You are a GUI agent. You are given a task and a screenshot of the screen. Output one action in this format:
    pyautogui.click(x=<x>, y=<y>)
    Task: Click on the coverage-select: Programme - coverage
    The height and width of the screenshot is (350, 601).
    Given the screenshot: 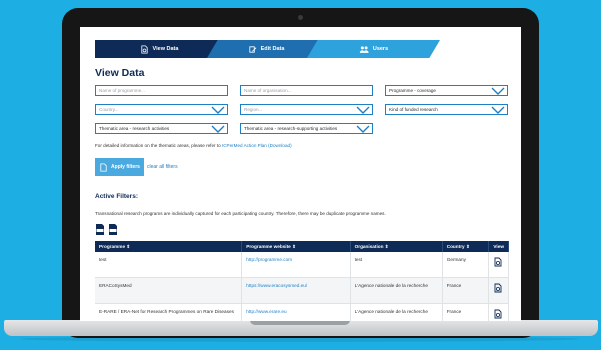 What is the action you would take?
    pyautogui.click(x=446, y=90)
    